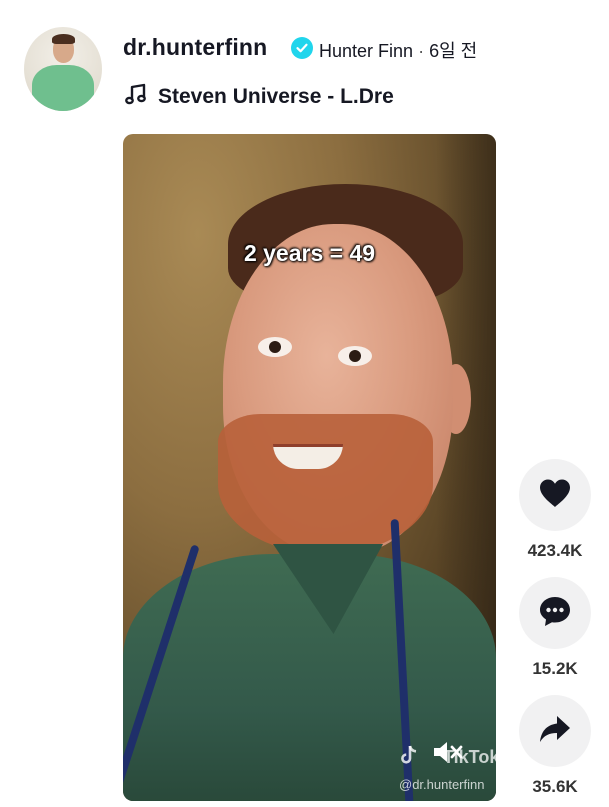  What do you see at coordinates (366, 51) in the screenshot?
I see `display-name: Hunter Finn` at bounding box center [366, 51].